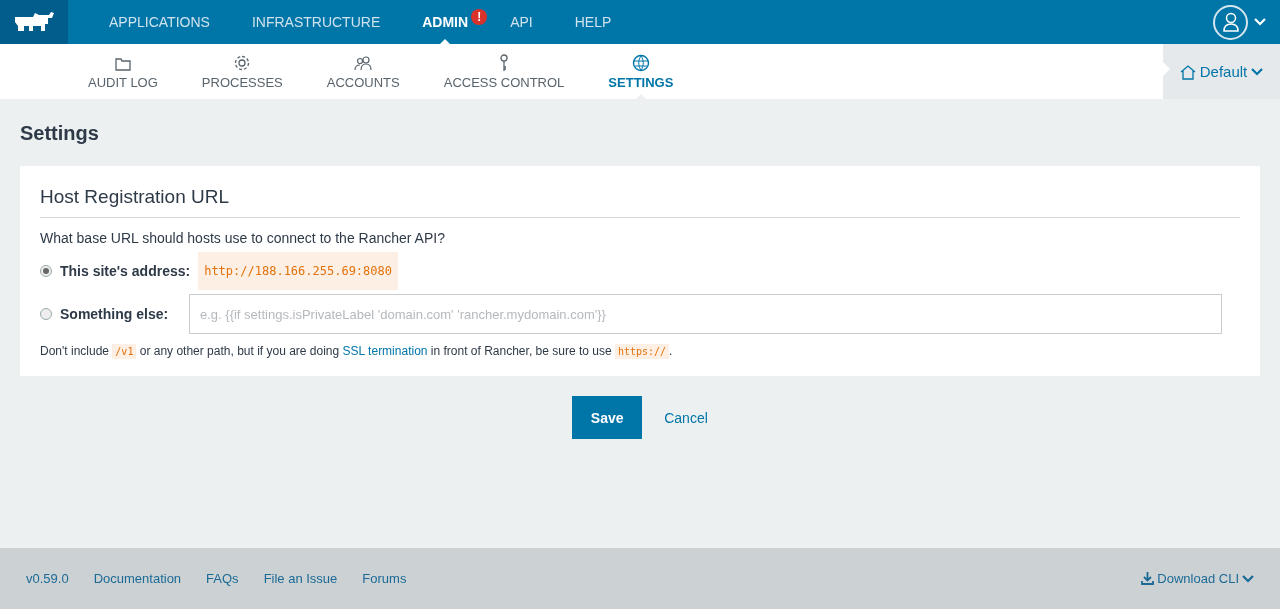  What do you see at coordinates (640, 63) in the screenshot?
I see `globe-icon` at bounding box center [640, 63].